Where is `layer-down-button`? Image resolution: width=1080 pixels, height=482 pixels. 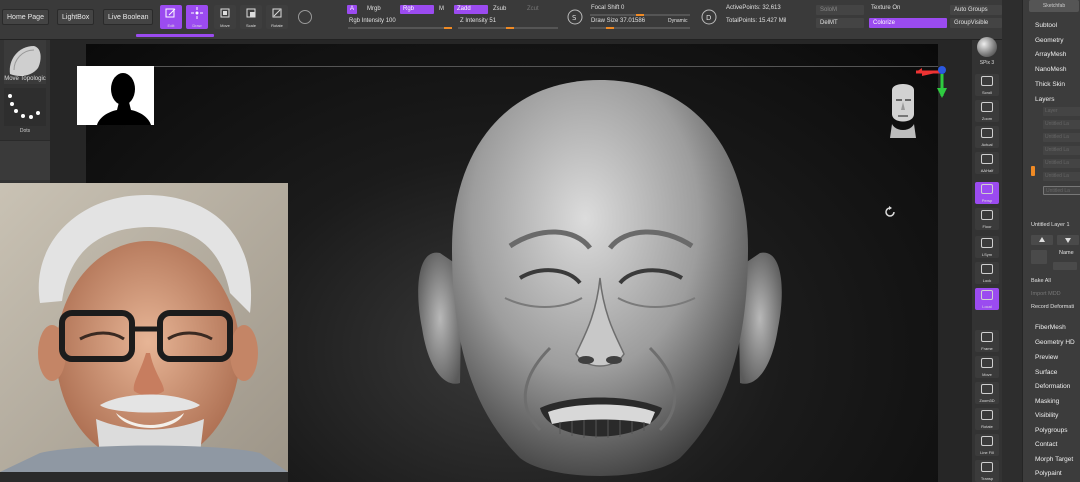
layer-down-button is located at coordinates (1068, 240).